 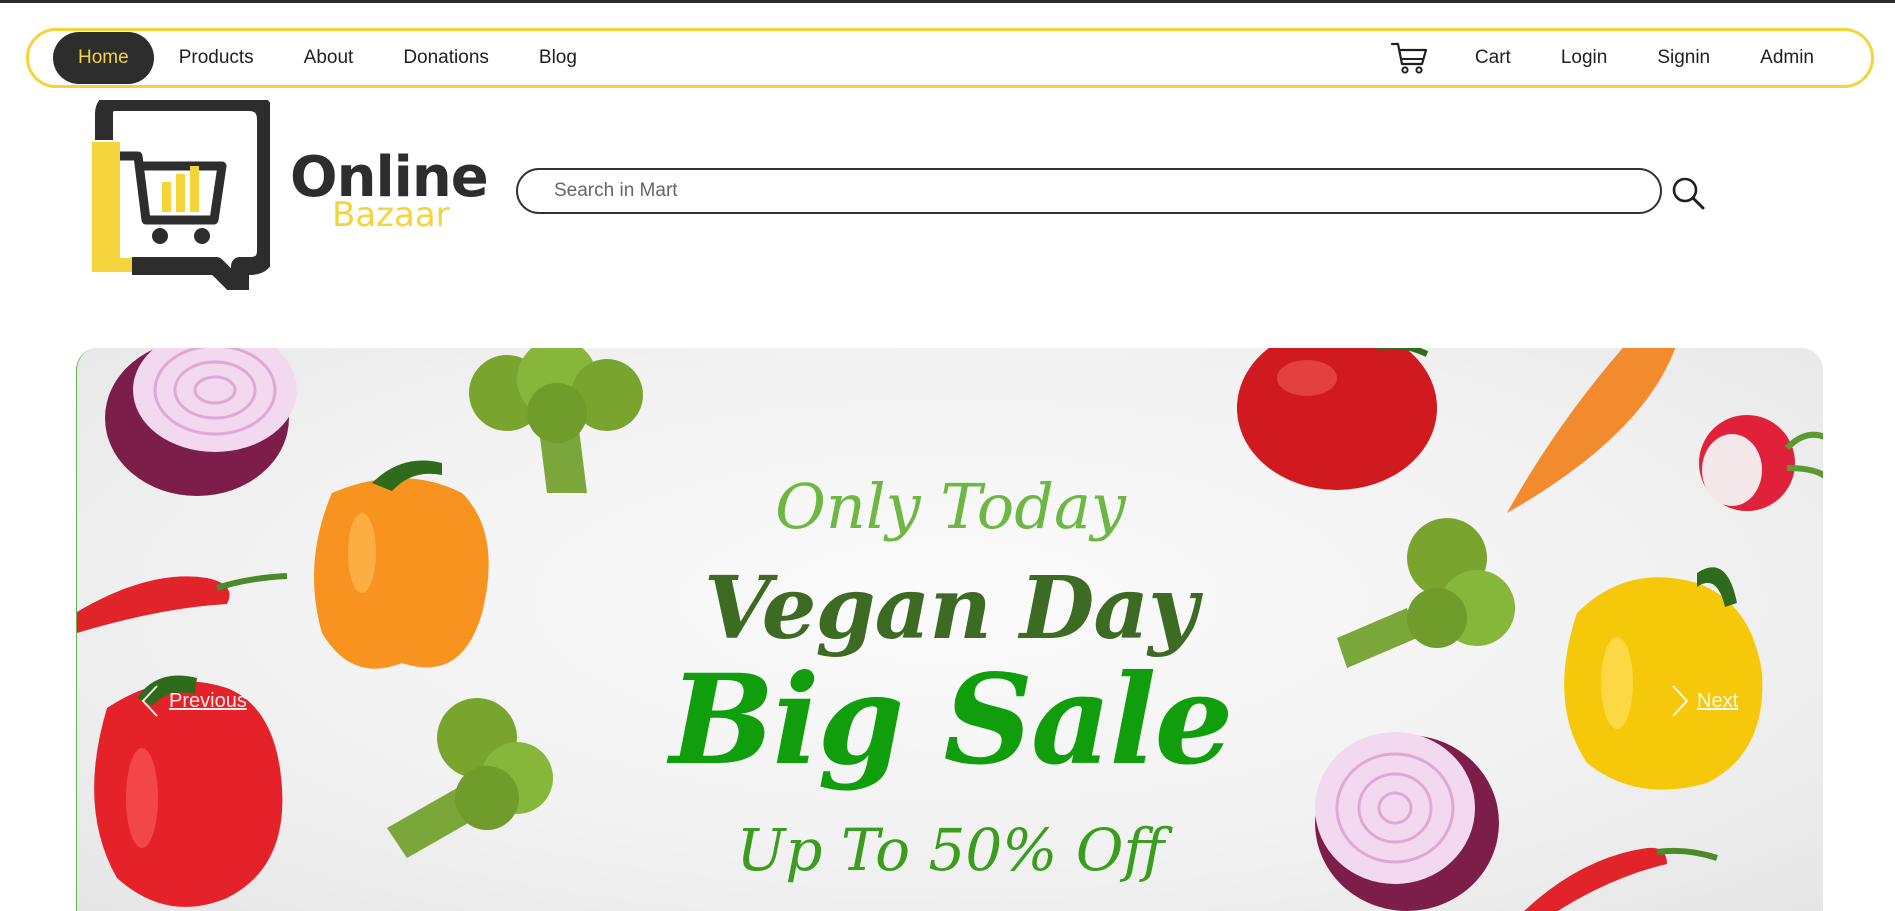 What do you see at coordinates (446, 58) in the screenshot?
I see `nav-donations: Donations` at bounding box center [446, 58].